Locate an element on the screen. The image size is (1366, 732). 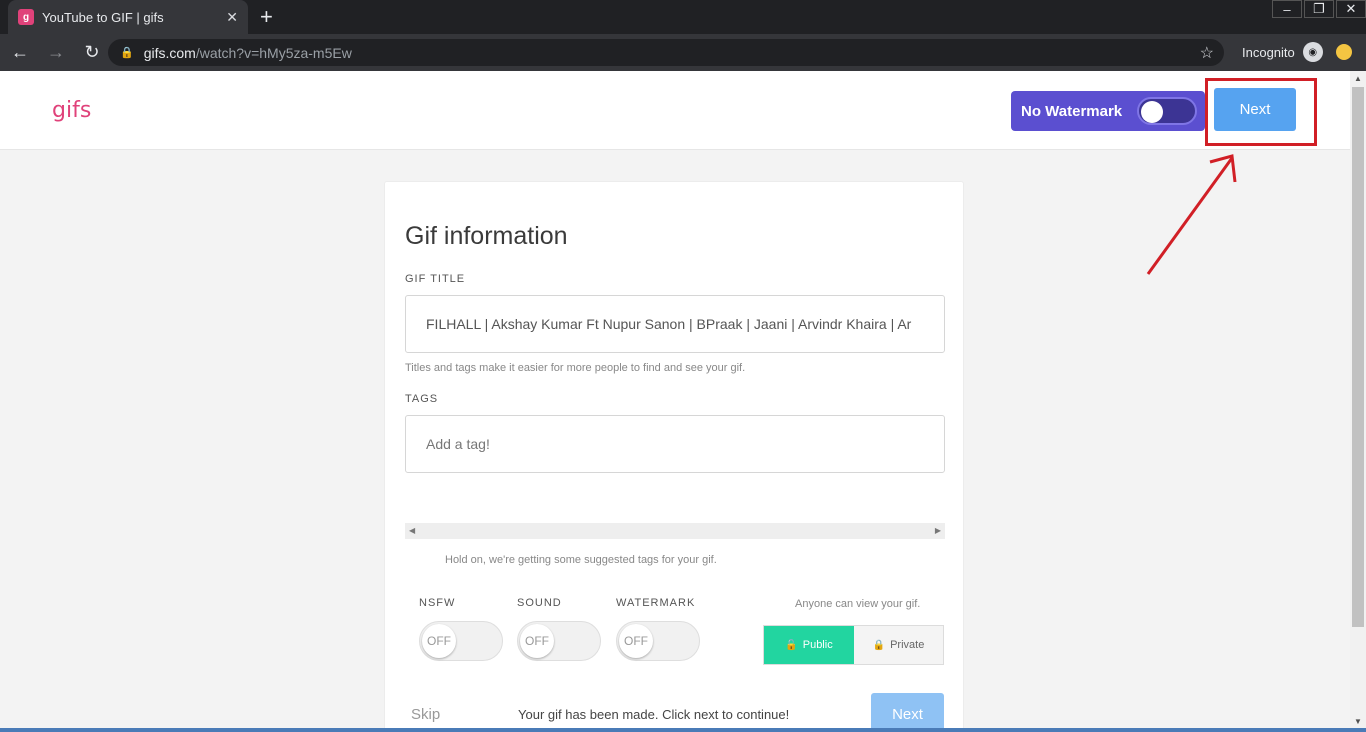
scroll-right-icon: ▶ is located at coordinates (938, 531).